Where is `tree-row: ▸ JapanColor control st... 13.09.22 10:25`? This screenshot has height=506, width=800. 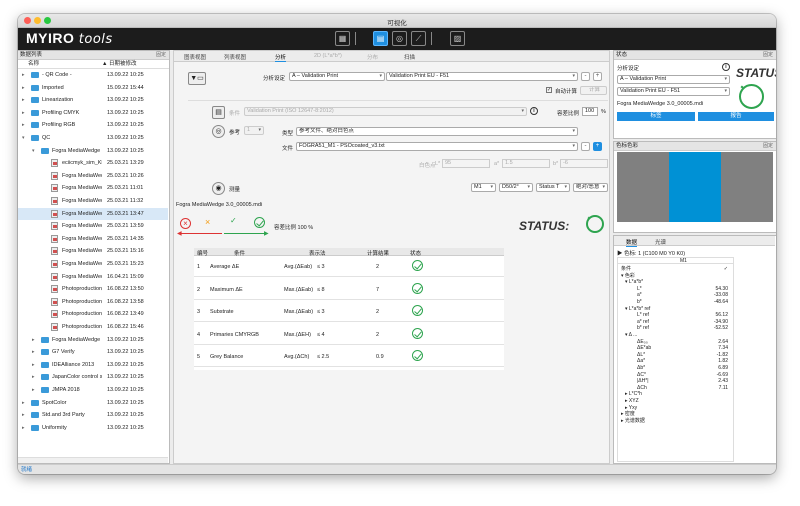 tree-row: ▸ JapanColor control st... 13.09.22 10:25 is located at coordinates (93, 377).